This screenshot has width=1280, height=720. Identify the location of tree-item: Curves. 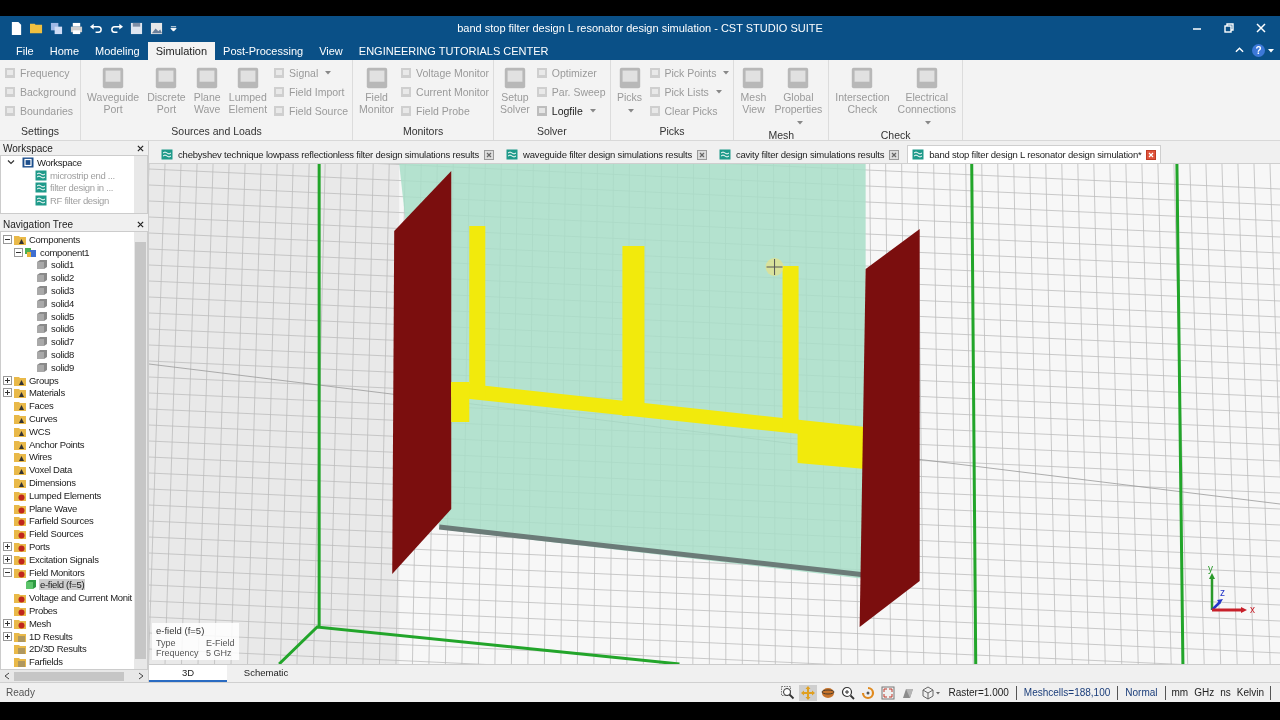
(43, 419).